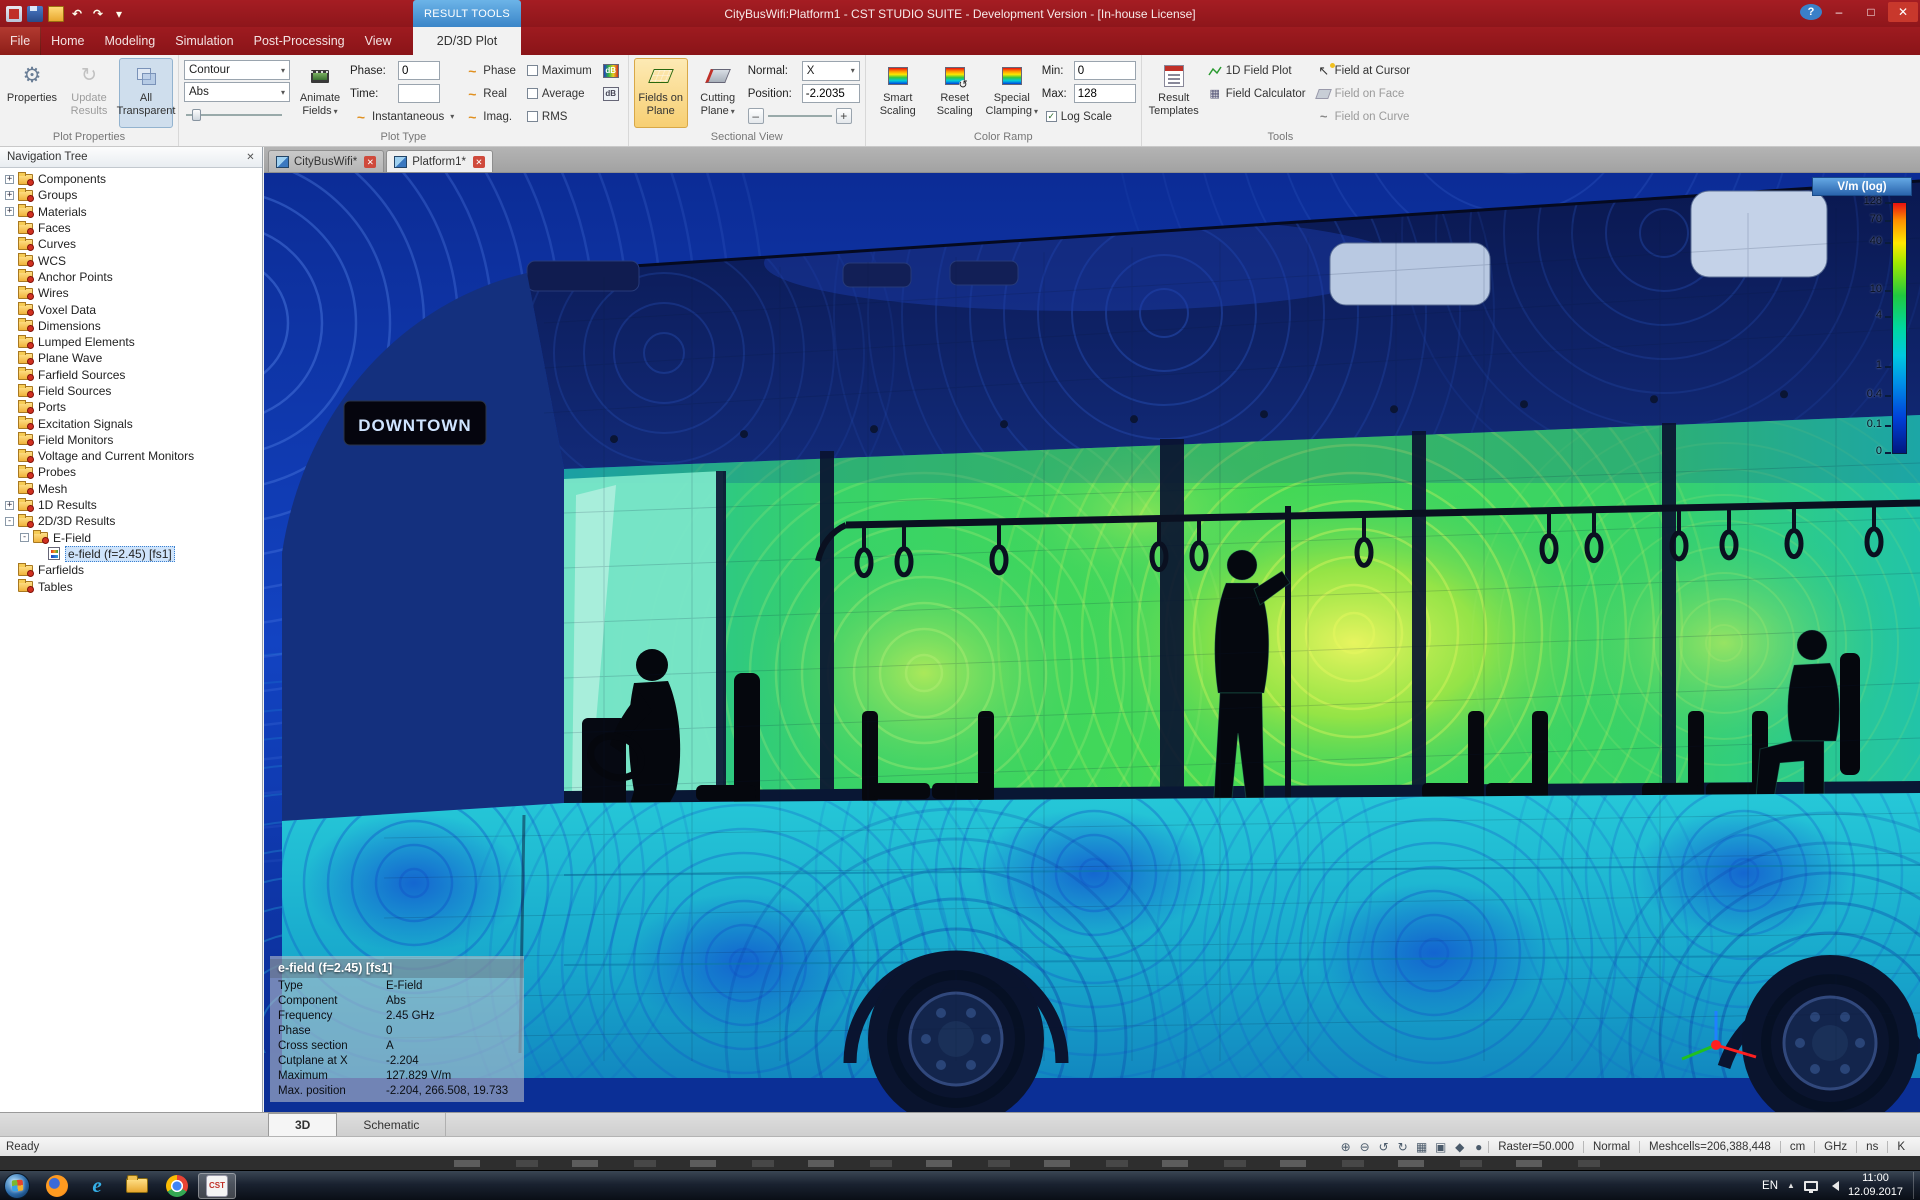 The image size is (1920, 1200). What do you see at coordinates (131, 456) in the screenshot?
I see `tree-item-voltage-and-current-monitors: Voltage and Current Monitors` at bounding box center [131, 456].